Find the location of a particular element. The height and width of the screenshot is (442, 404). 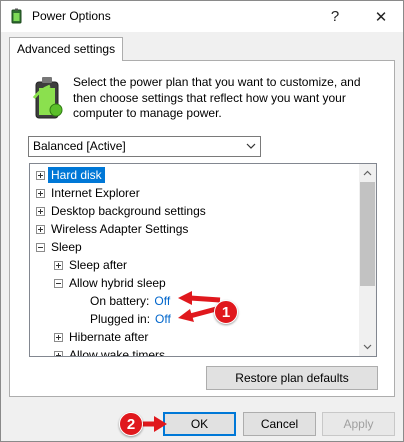

tree-scrollbar is located at coordinates (367, 260).